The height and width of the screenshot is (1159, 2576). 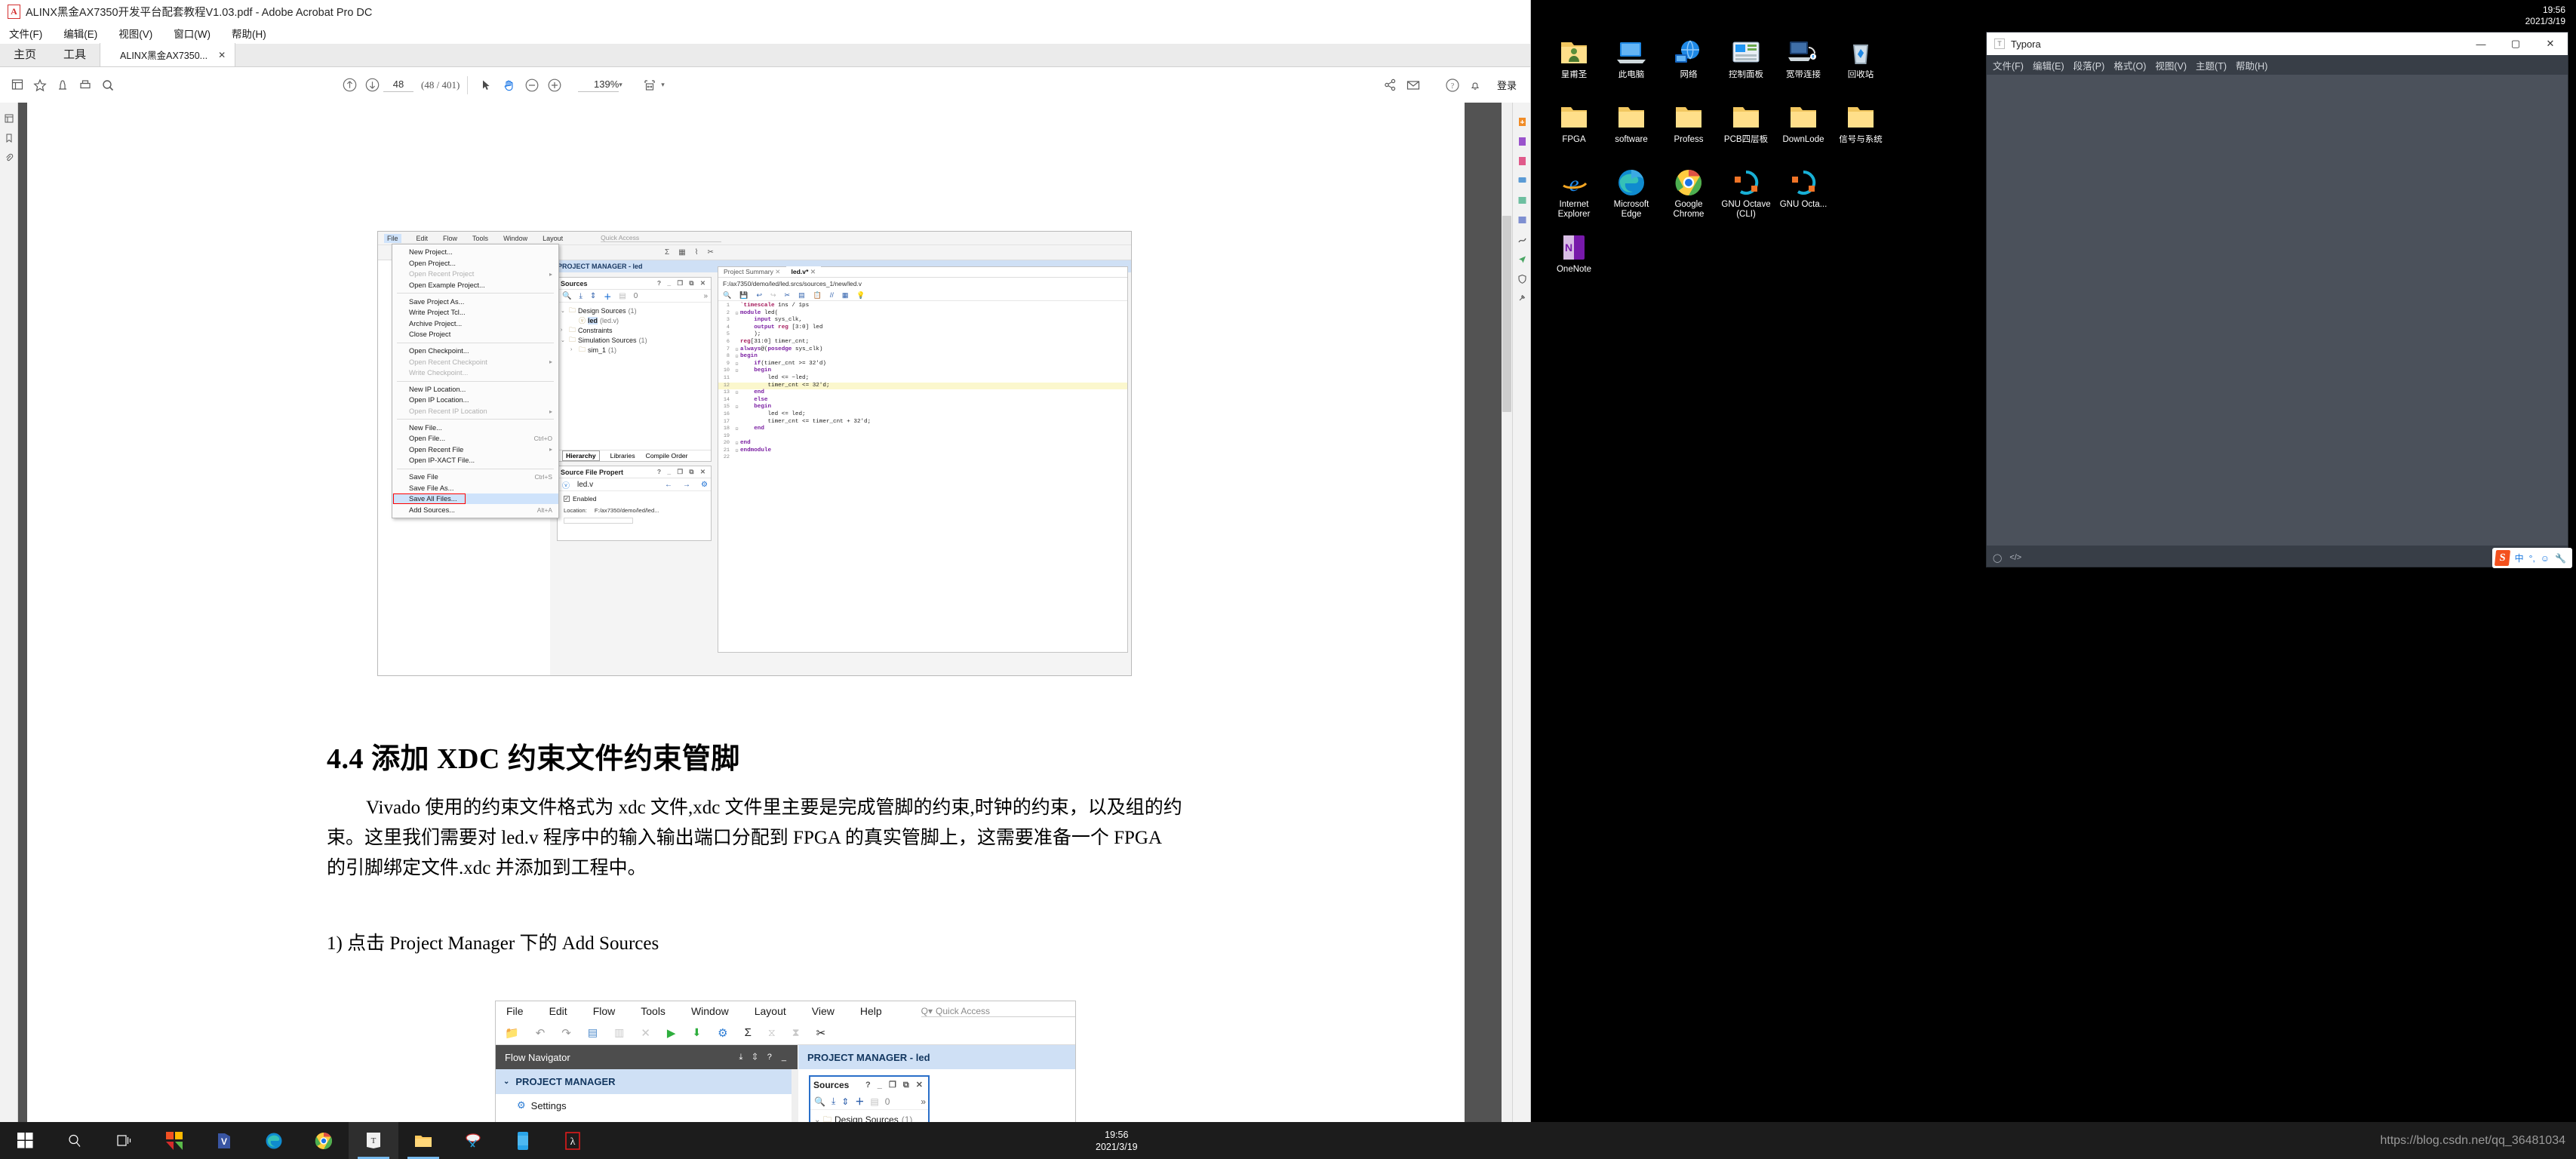 What do you see at coordinates (2251, 65) in the screenshot?
I see `typora-menu-item-6: 帮助(H)` at bounding box center [2251, 65].